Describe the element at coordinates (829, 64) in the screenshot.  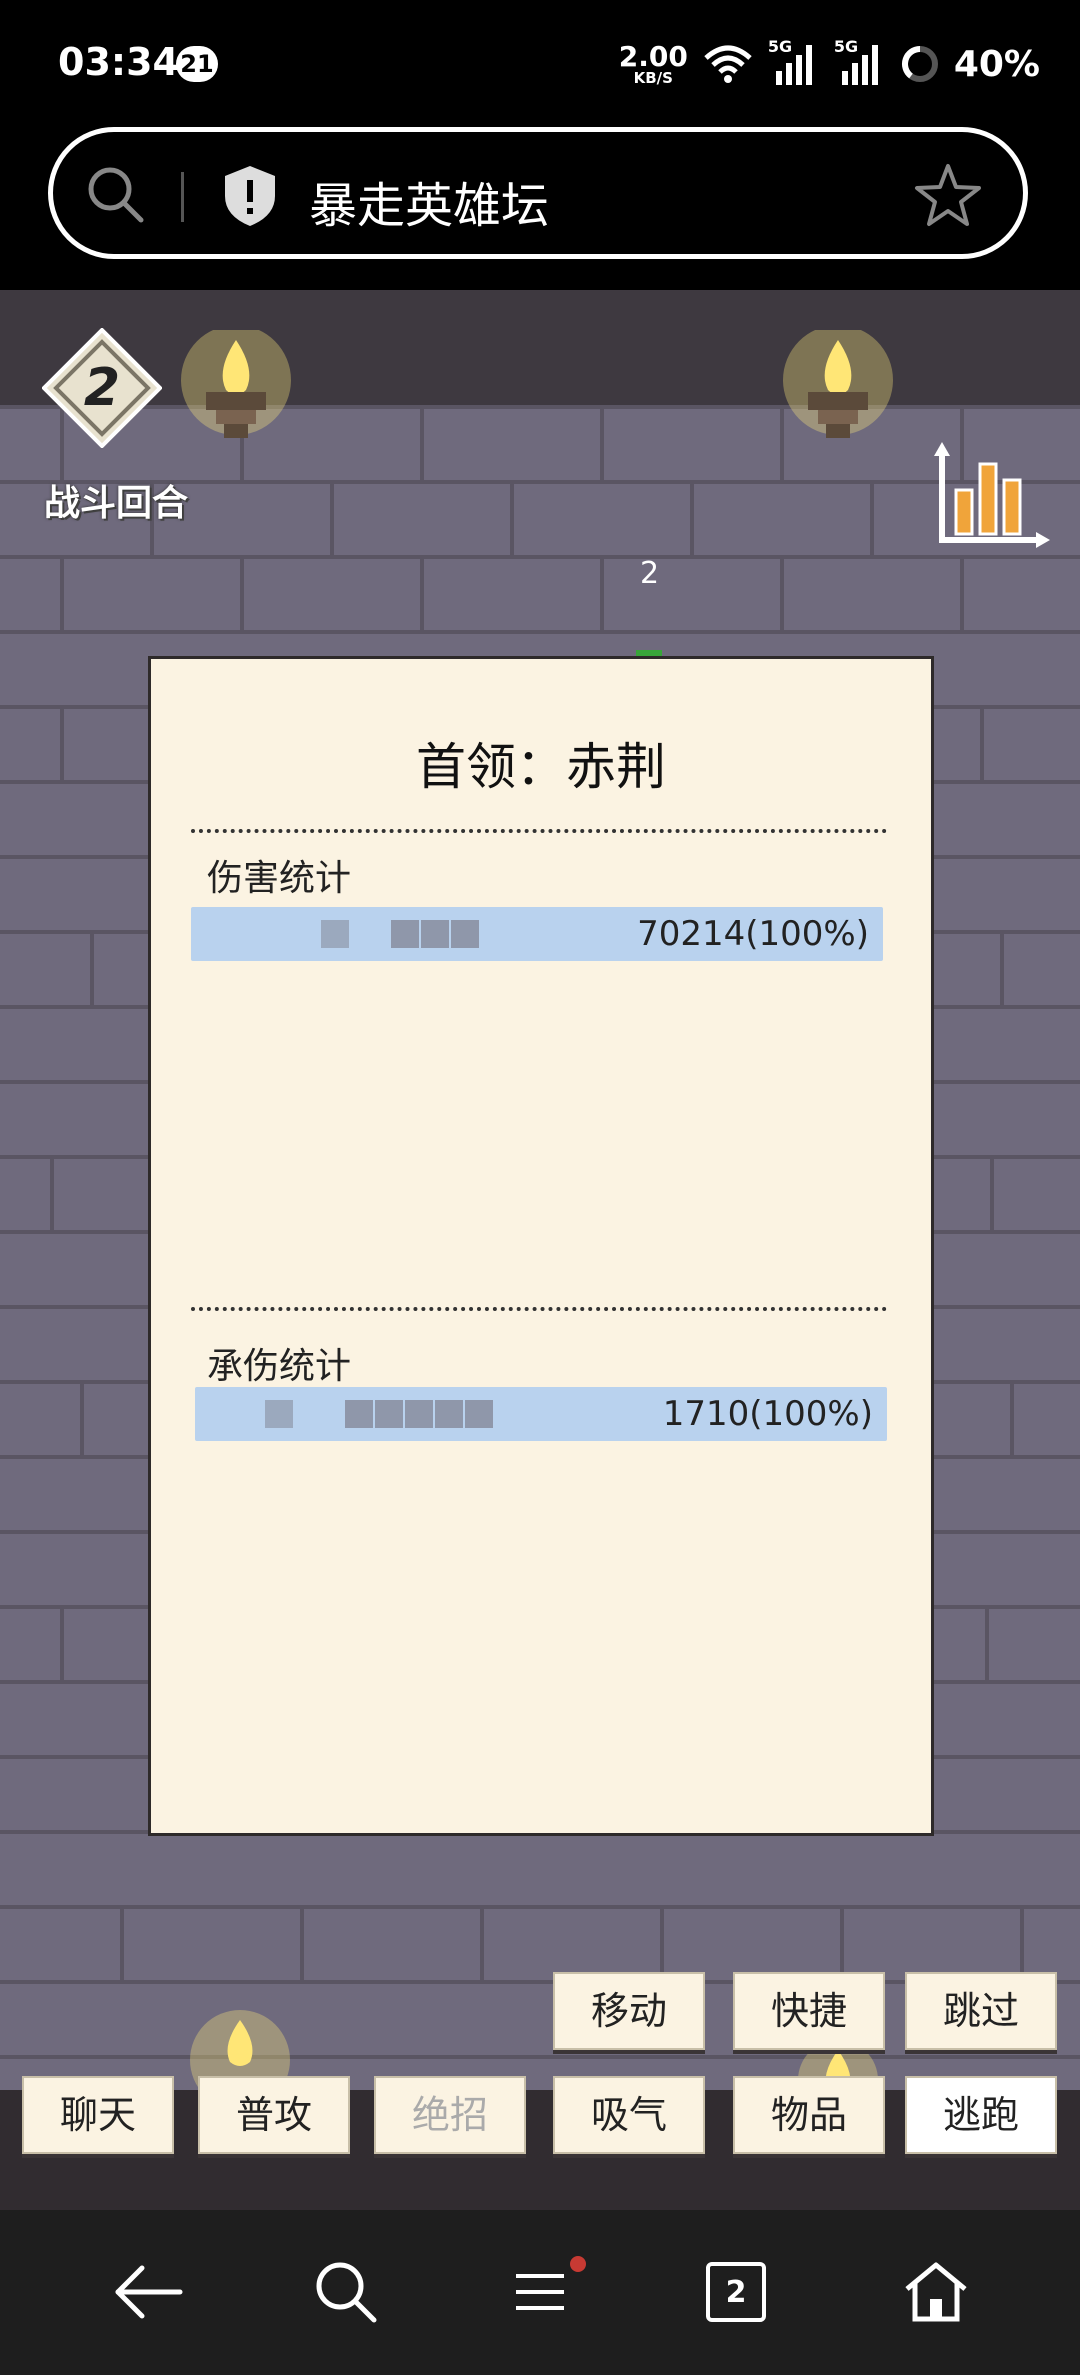
I see `status-indicators: 2.00 KB/S 5G 5G 40%` at that location.